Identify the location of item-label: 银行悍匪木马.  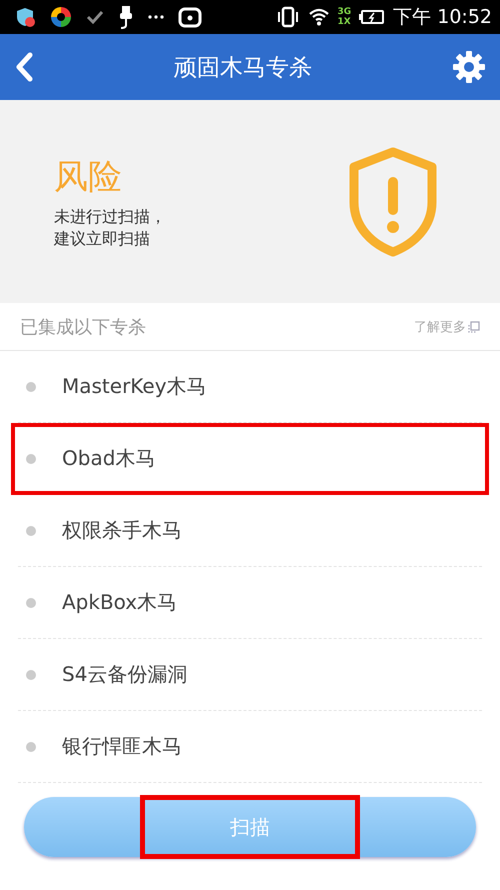
(122, 746).